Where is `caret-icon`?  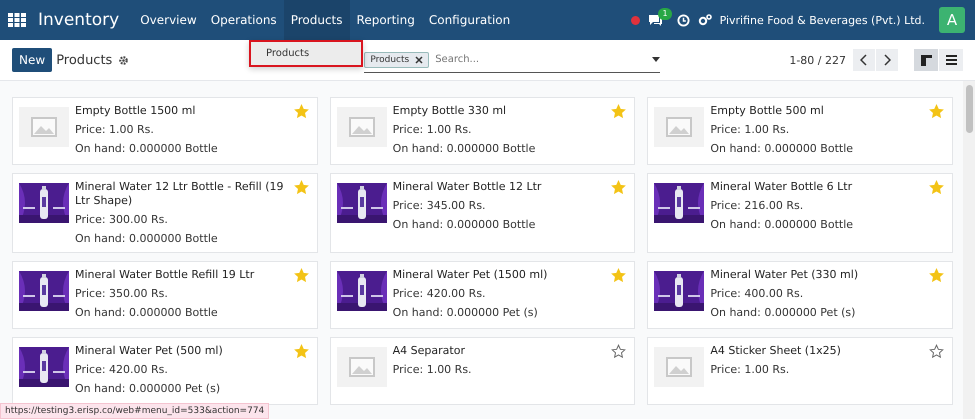 caret-icon is located at coordinates (656, 59).